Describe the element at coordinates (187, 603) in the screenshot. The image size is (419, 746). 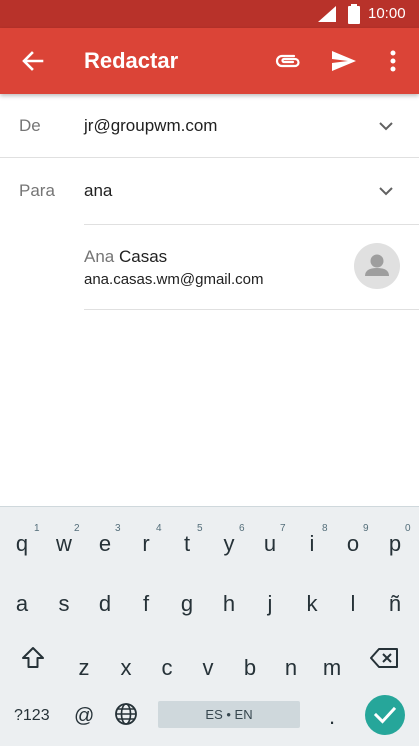
I see `key-label: g` at that location.